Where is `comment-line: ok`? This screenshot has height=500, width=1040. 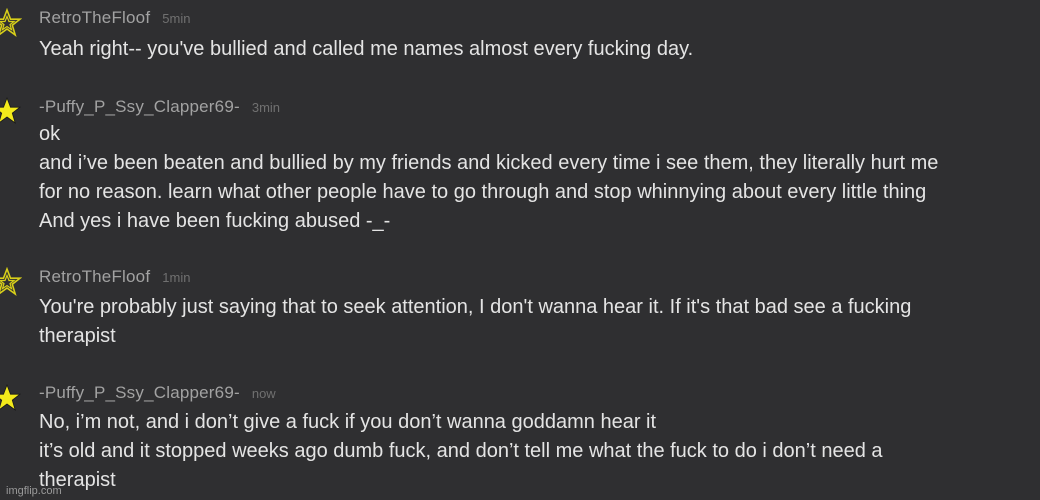
comment-line: ok is located at coordinates (50, 134).